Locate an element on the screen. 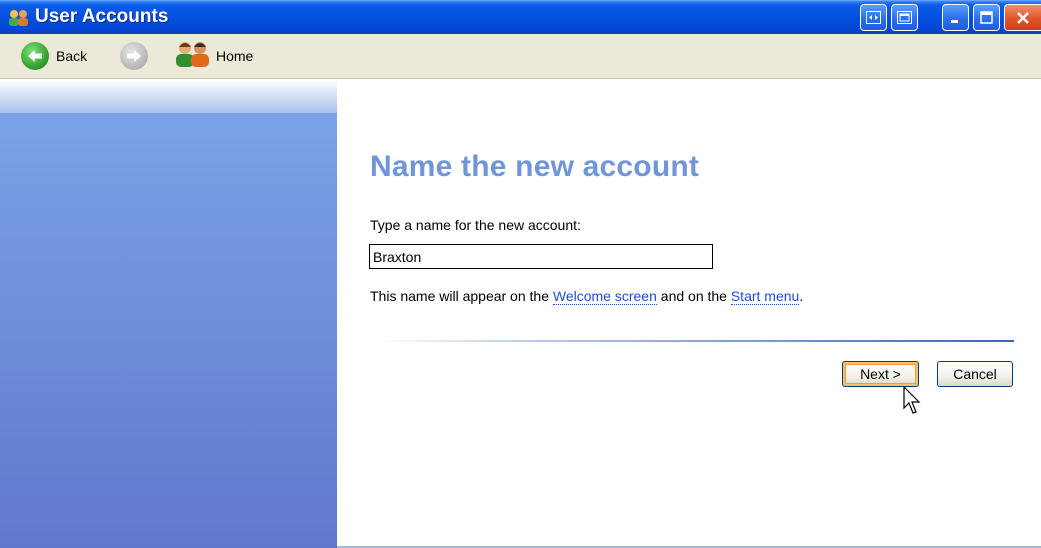 The image size is (1041, 548). content-divider is located at coordinates (696, 341).